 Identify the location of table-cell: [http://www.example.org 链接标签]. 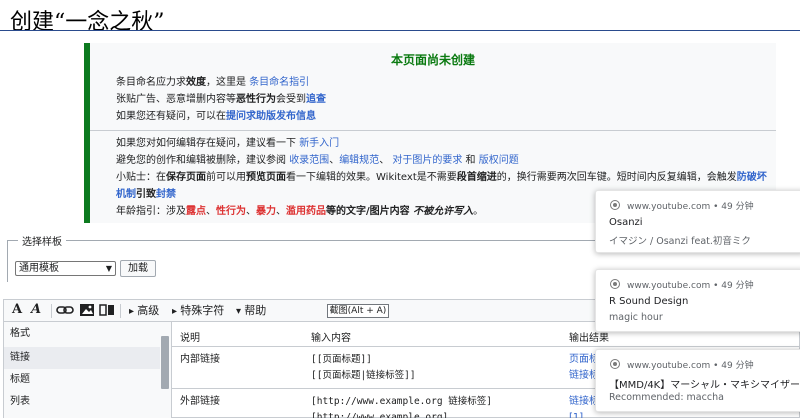
(401, 401).